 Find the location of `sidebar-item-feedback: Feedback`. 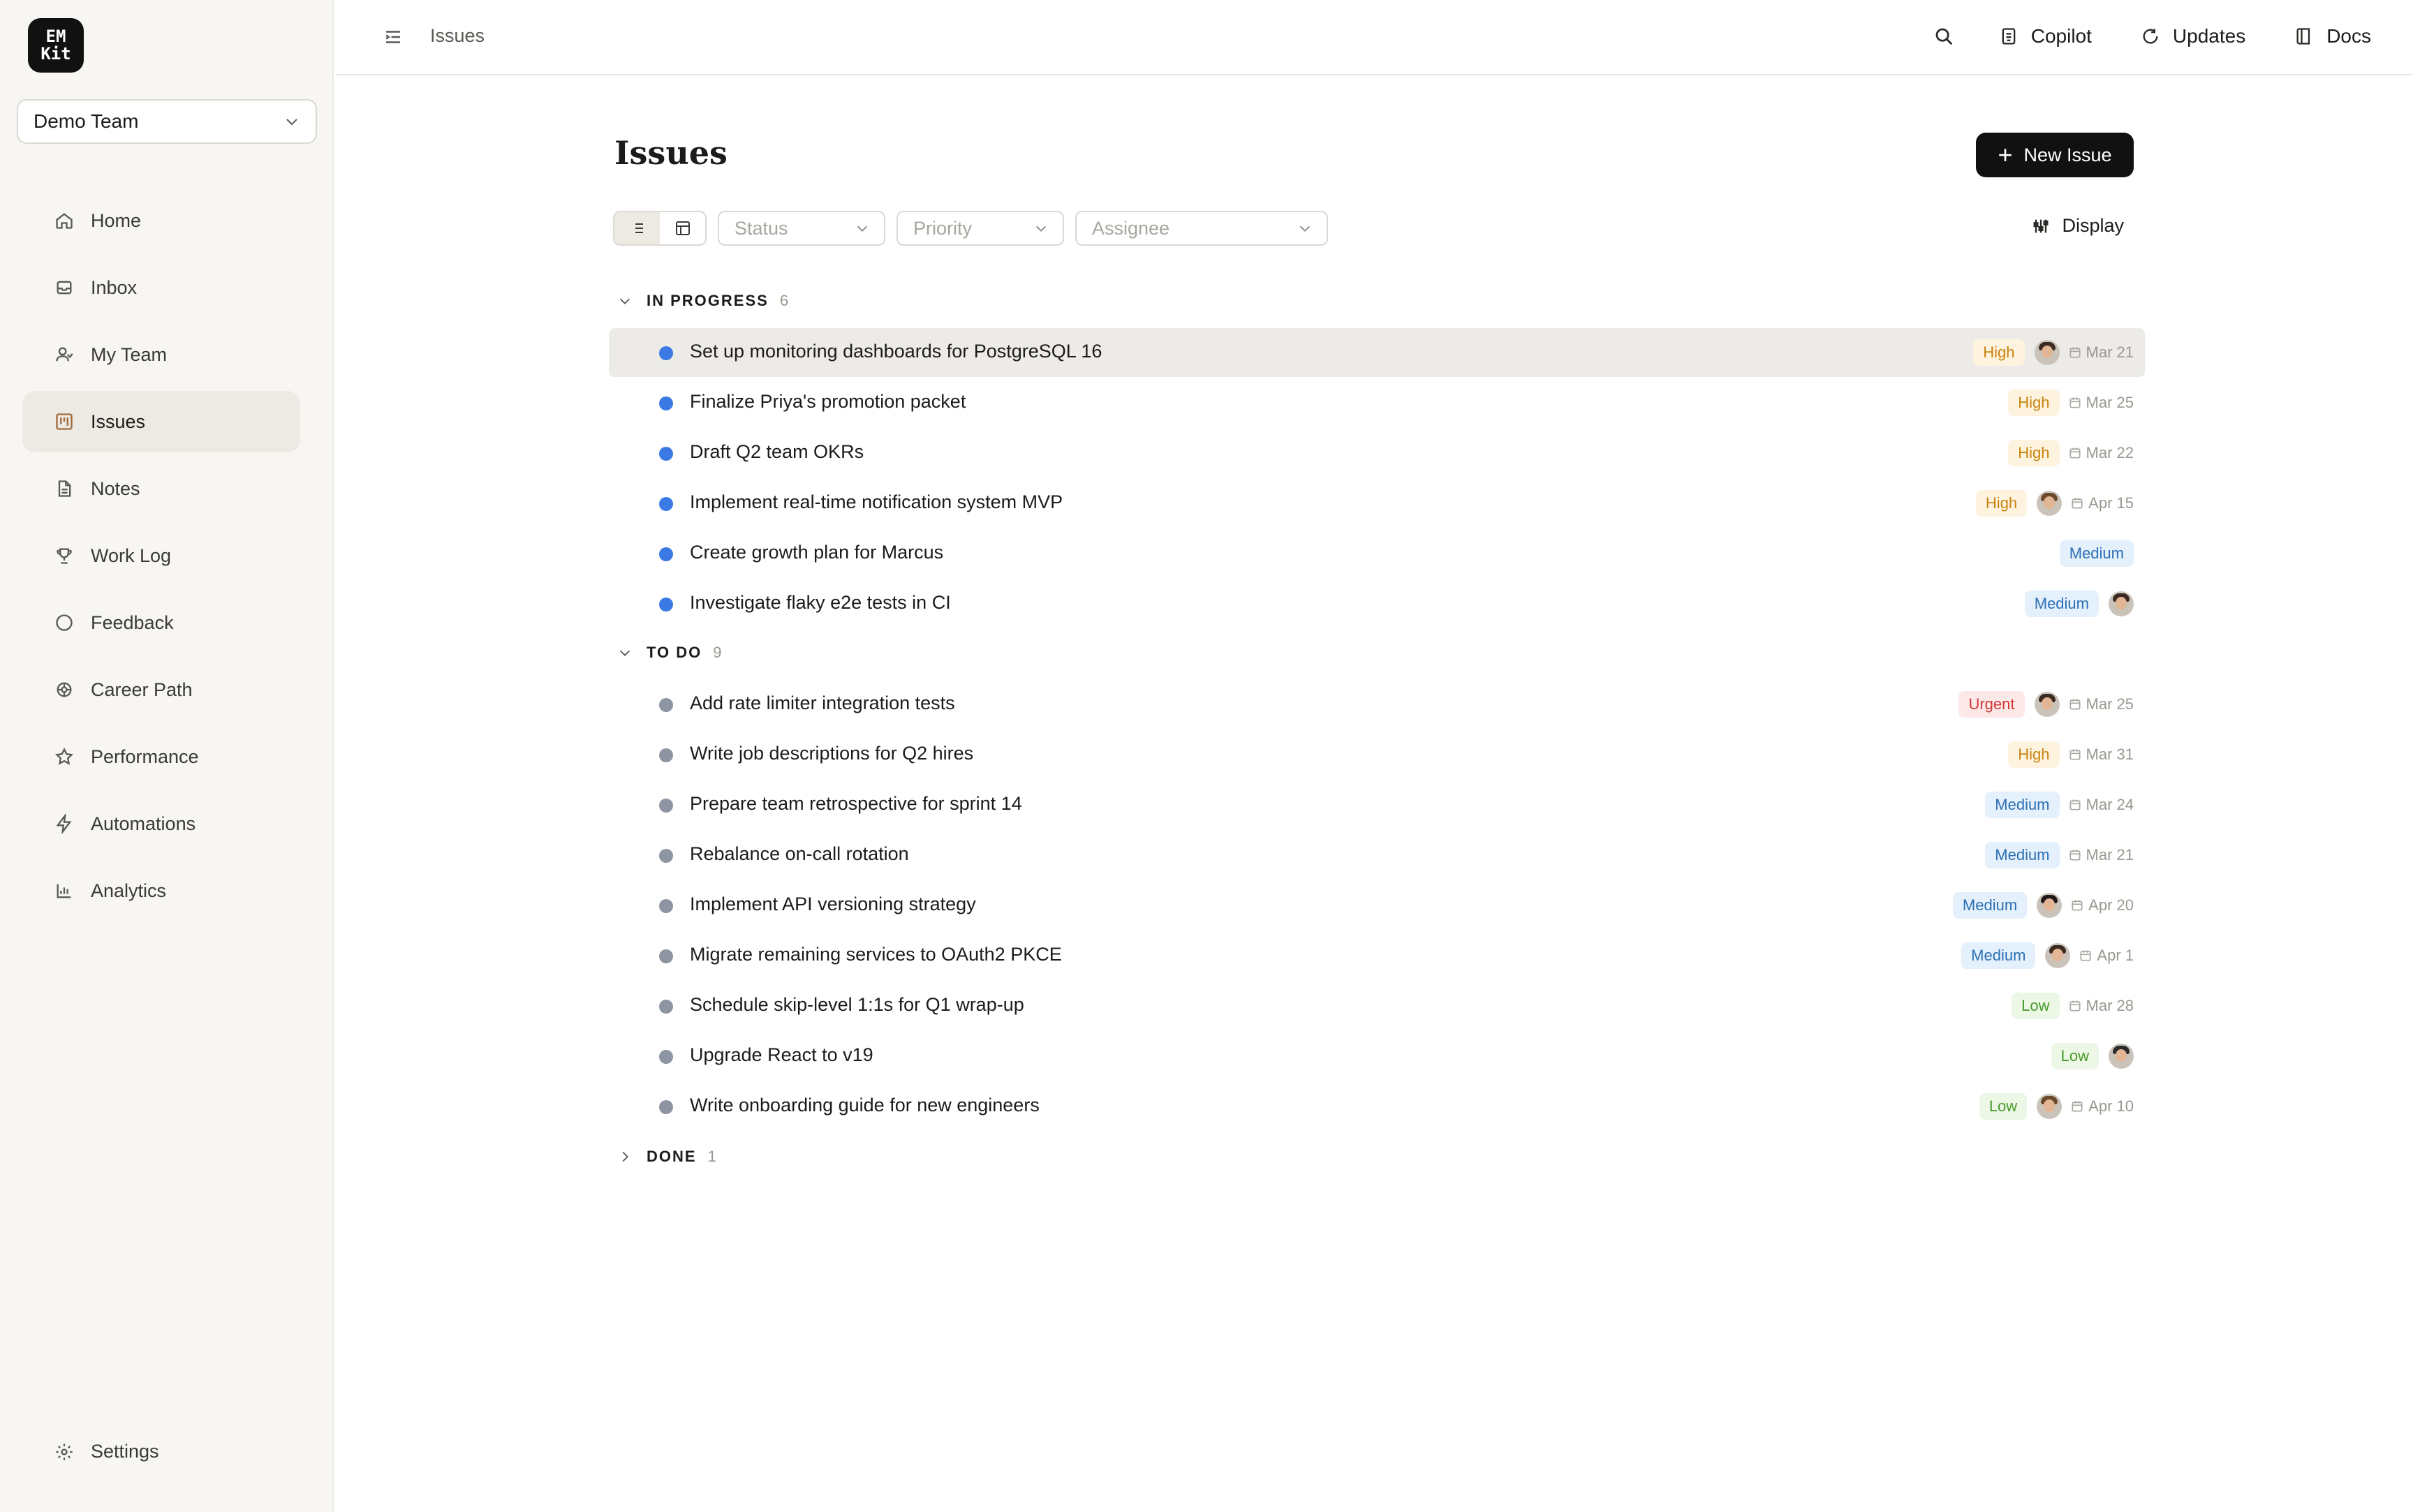

sidebar-item-feedback: Feedback is located at coordinates (161, 622).